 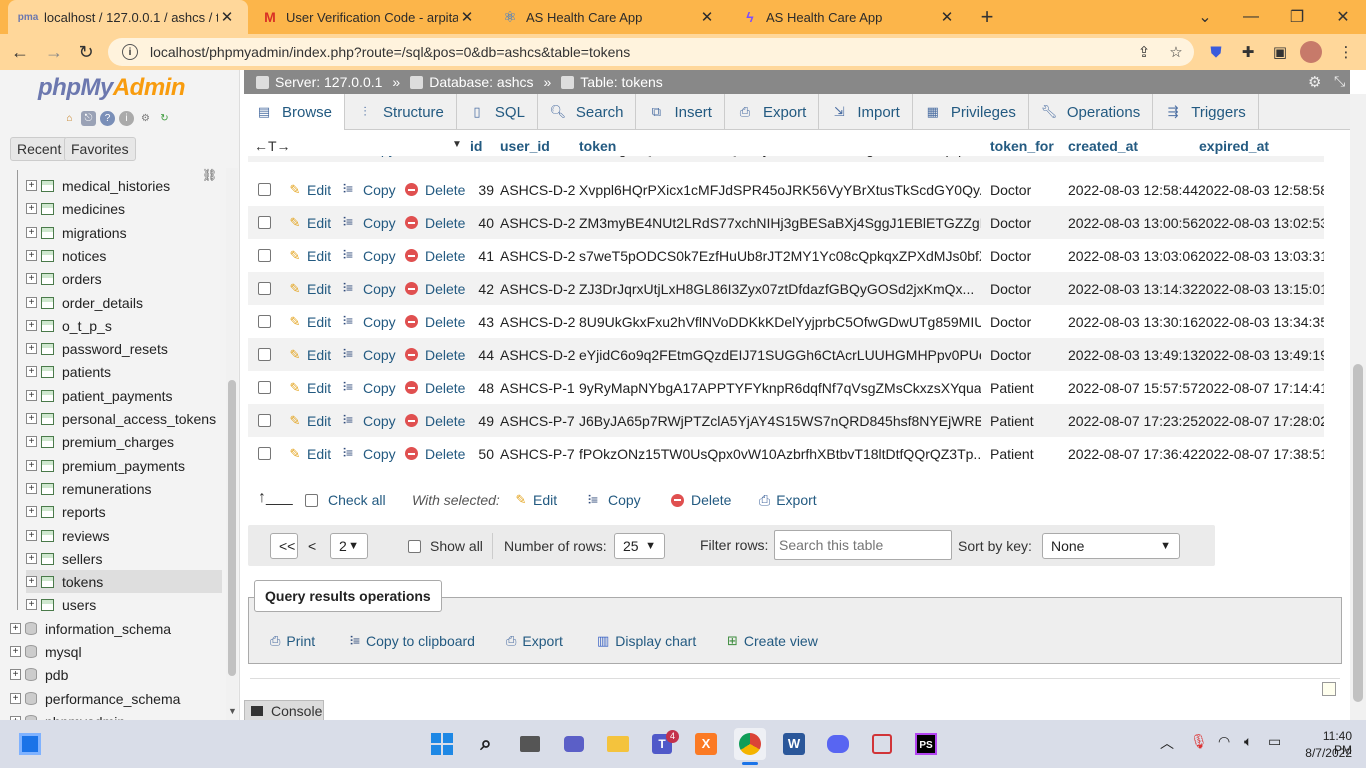 I want to click on bookmark-icon, so click(x=1329, y=689).